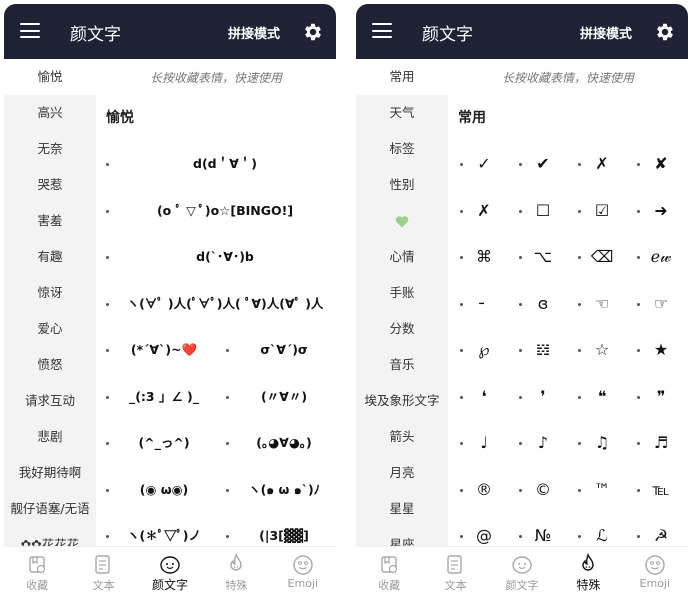 Image resolution: width=693 pixels, height=600 pixels. What do you see at coordinates (402, 509) in the screenshot?
I see `sidebar-item: 星星` at bounding box center [402, 509].